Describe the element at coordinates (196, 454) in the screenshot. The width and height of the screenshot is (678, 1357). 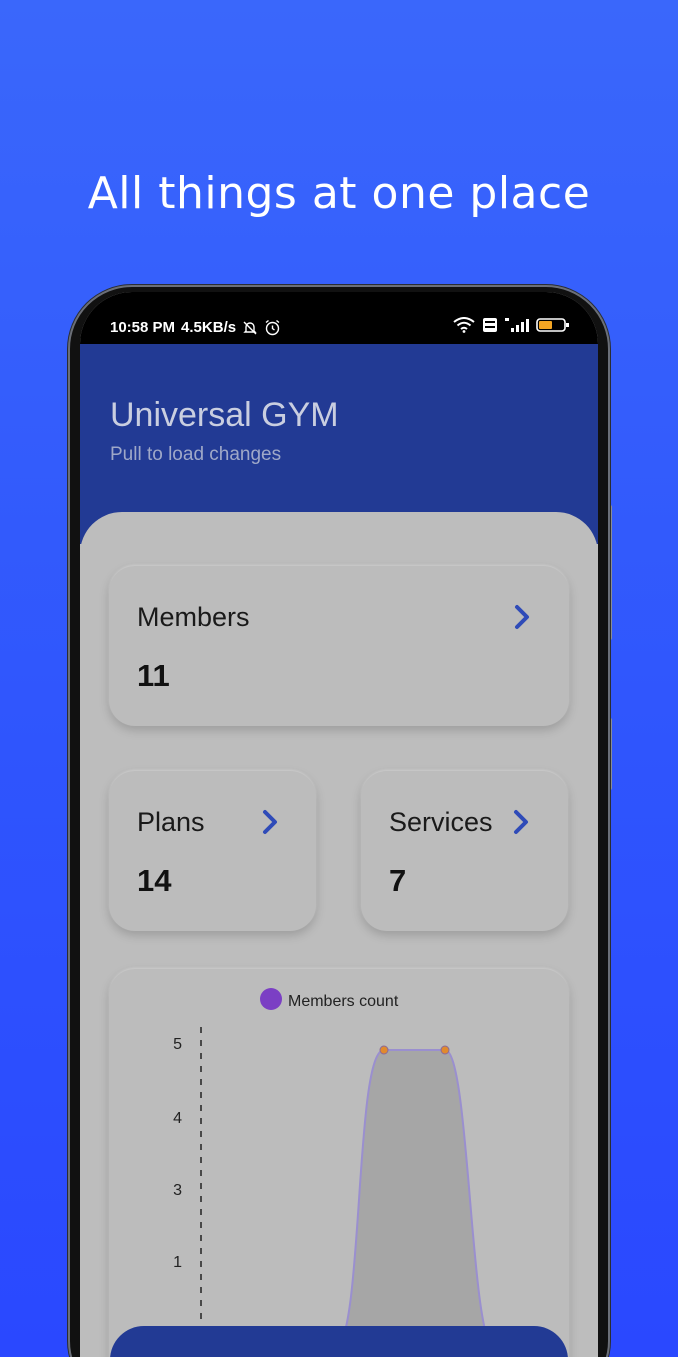
I see `app-subtitle: Pull to load changes` at that location.